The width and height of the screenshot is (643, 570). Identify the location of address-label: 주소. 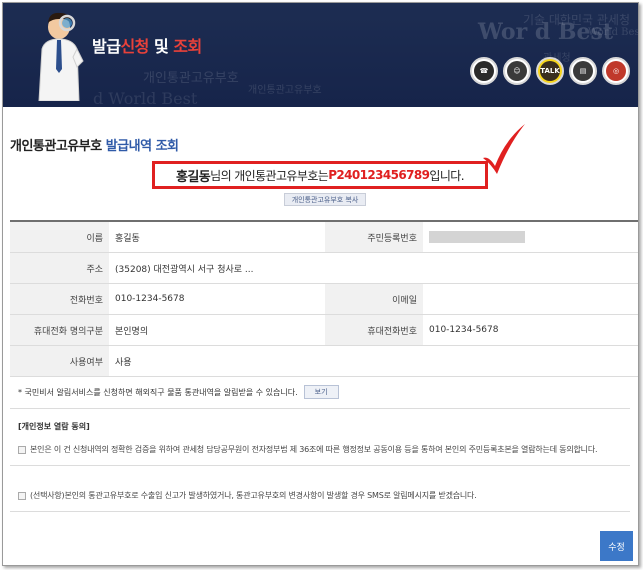
(59, 268).